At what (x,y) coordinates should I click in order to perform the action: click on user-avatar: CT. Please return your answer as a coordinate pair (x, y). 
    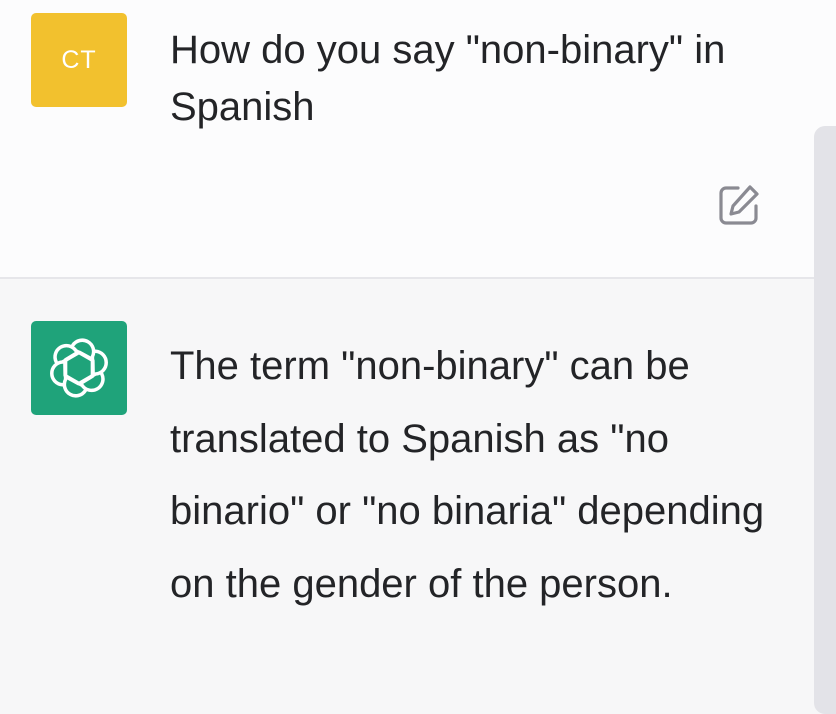
    Looking at the image, I should click on (79, 60).